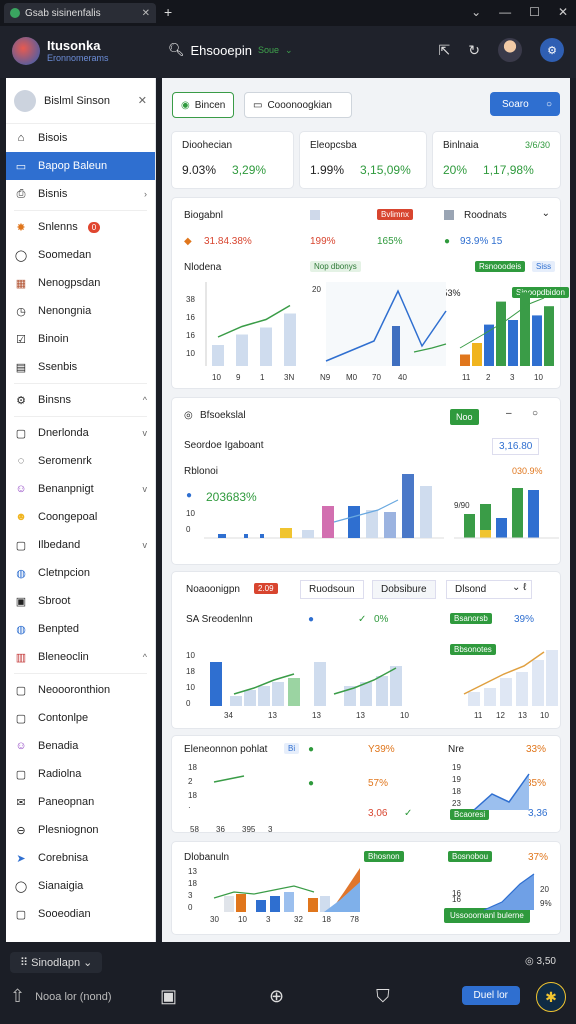 The width and height of the screenshot is (576, 1024). What do you see at coordinates (80, 774) in the screenshot?
I see `sidebar-item: ▢ Radiolna` at bounding box center [80, 774].